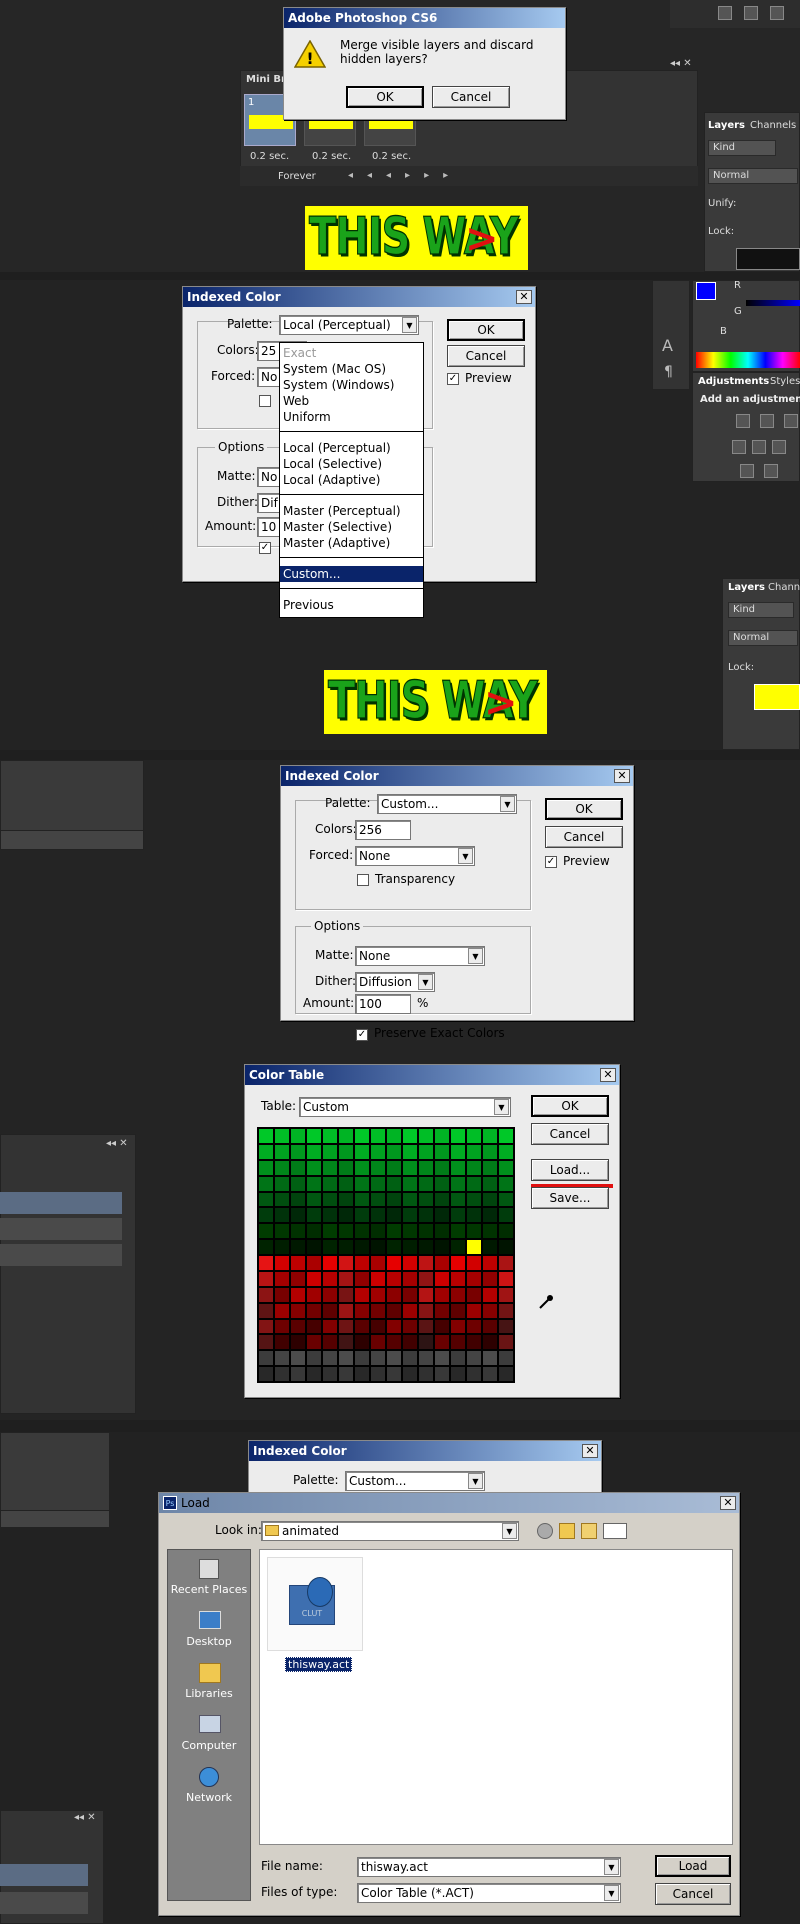 This screenshot has height=1924, width=800. Describe the element at coordinates (771, 471) in the screenshot. I see `invert-icon` at that location.